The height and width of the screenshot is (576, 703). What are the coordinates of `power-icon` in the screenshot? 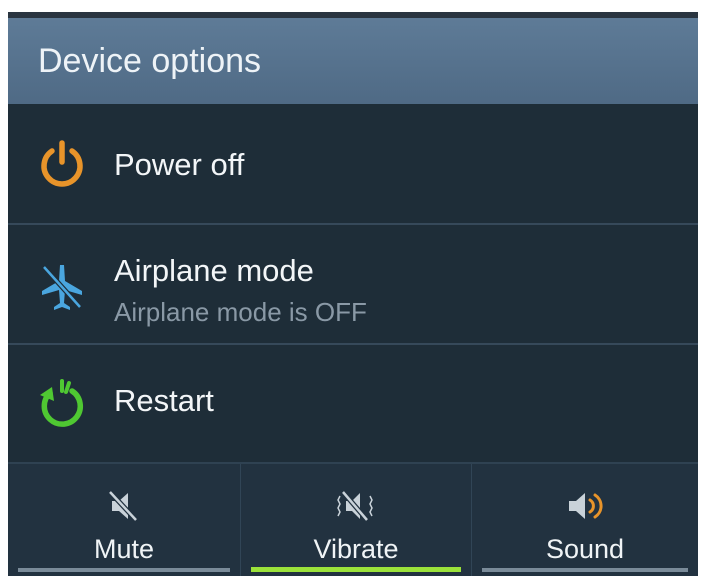 It's located at (62, 163).